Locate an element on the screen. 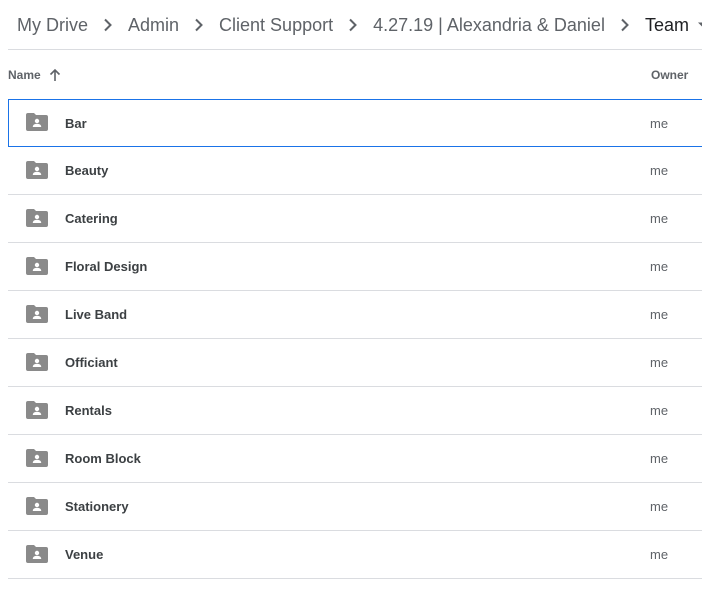 This screenshot has width=702, height=603. folder-name: Floral Design is located at coordinates (106, 266).